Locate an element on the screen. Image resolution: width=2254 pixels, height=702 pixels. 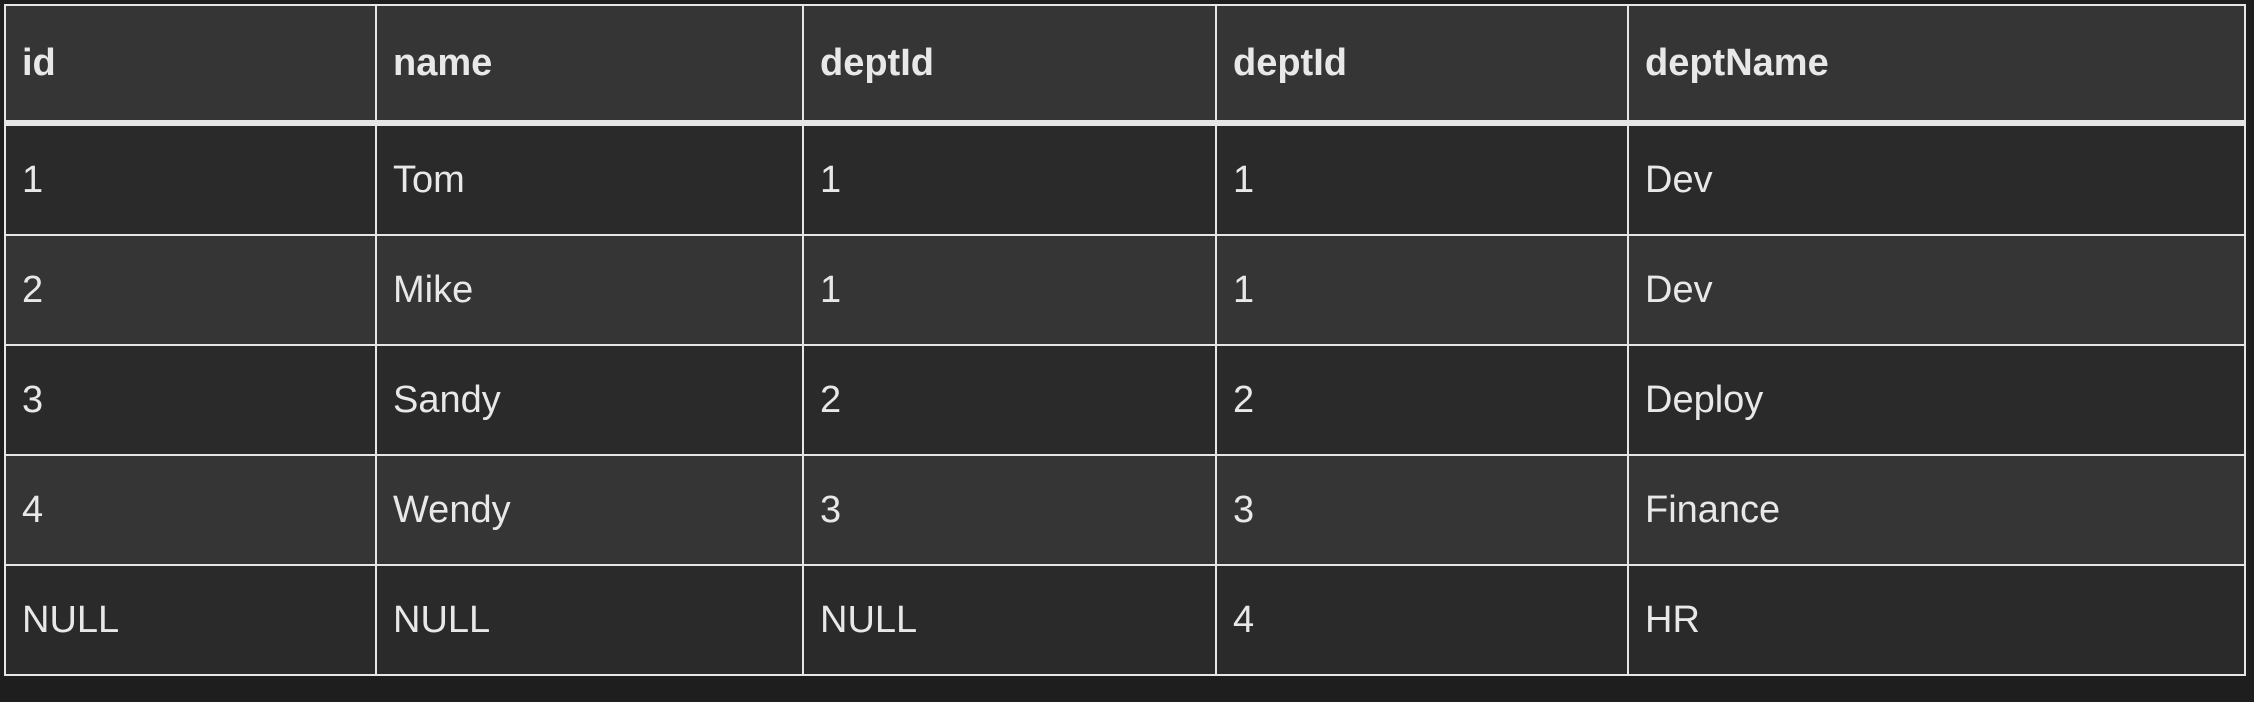
column-header-deptid: deptId is located at coordinates (1009, 65).